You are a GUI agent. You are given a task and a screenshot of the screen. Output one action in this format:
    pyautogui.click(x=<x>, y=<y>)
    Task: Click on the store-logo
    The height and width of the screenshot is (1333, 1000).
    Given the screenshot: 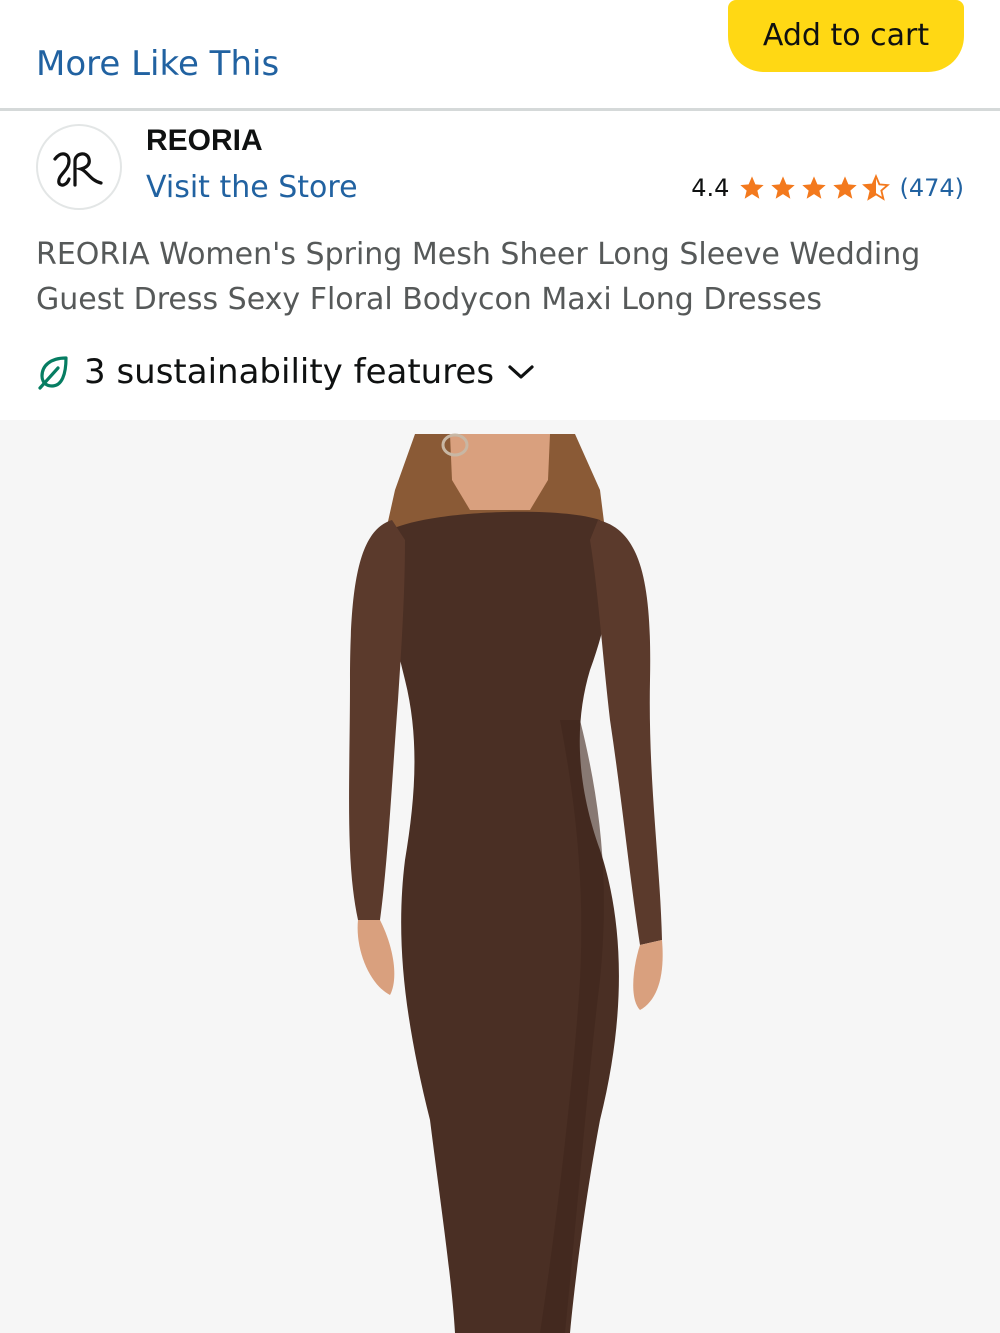 What is the action you would take?
    pyautogui.click(x=79, y=167)
    